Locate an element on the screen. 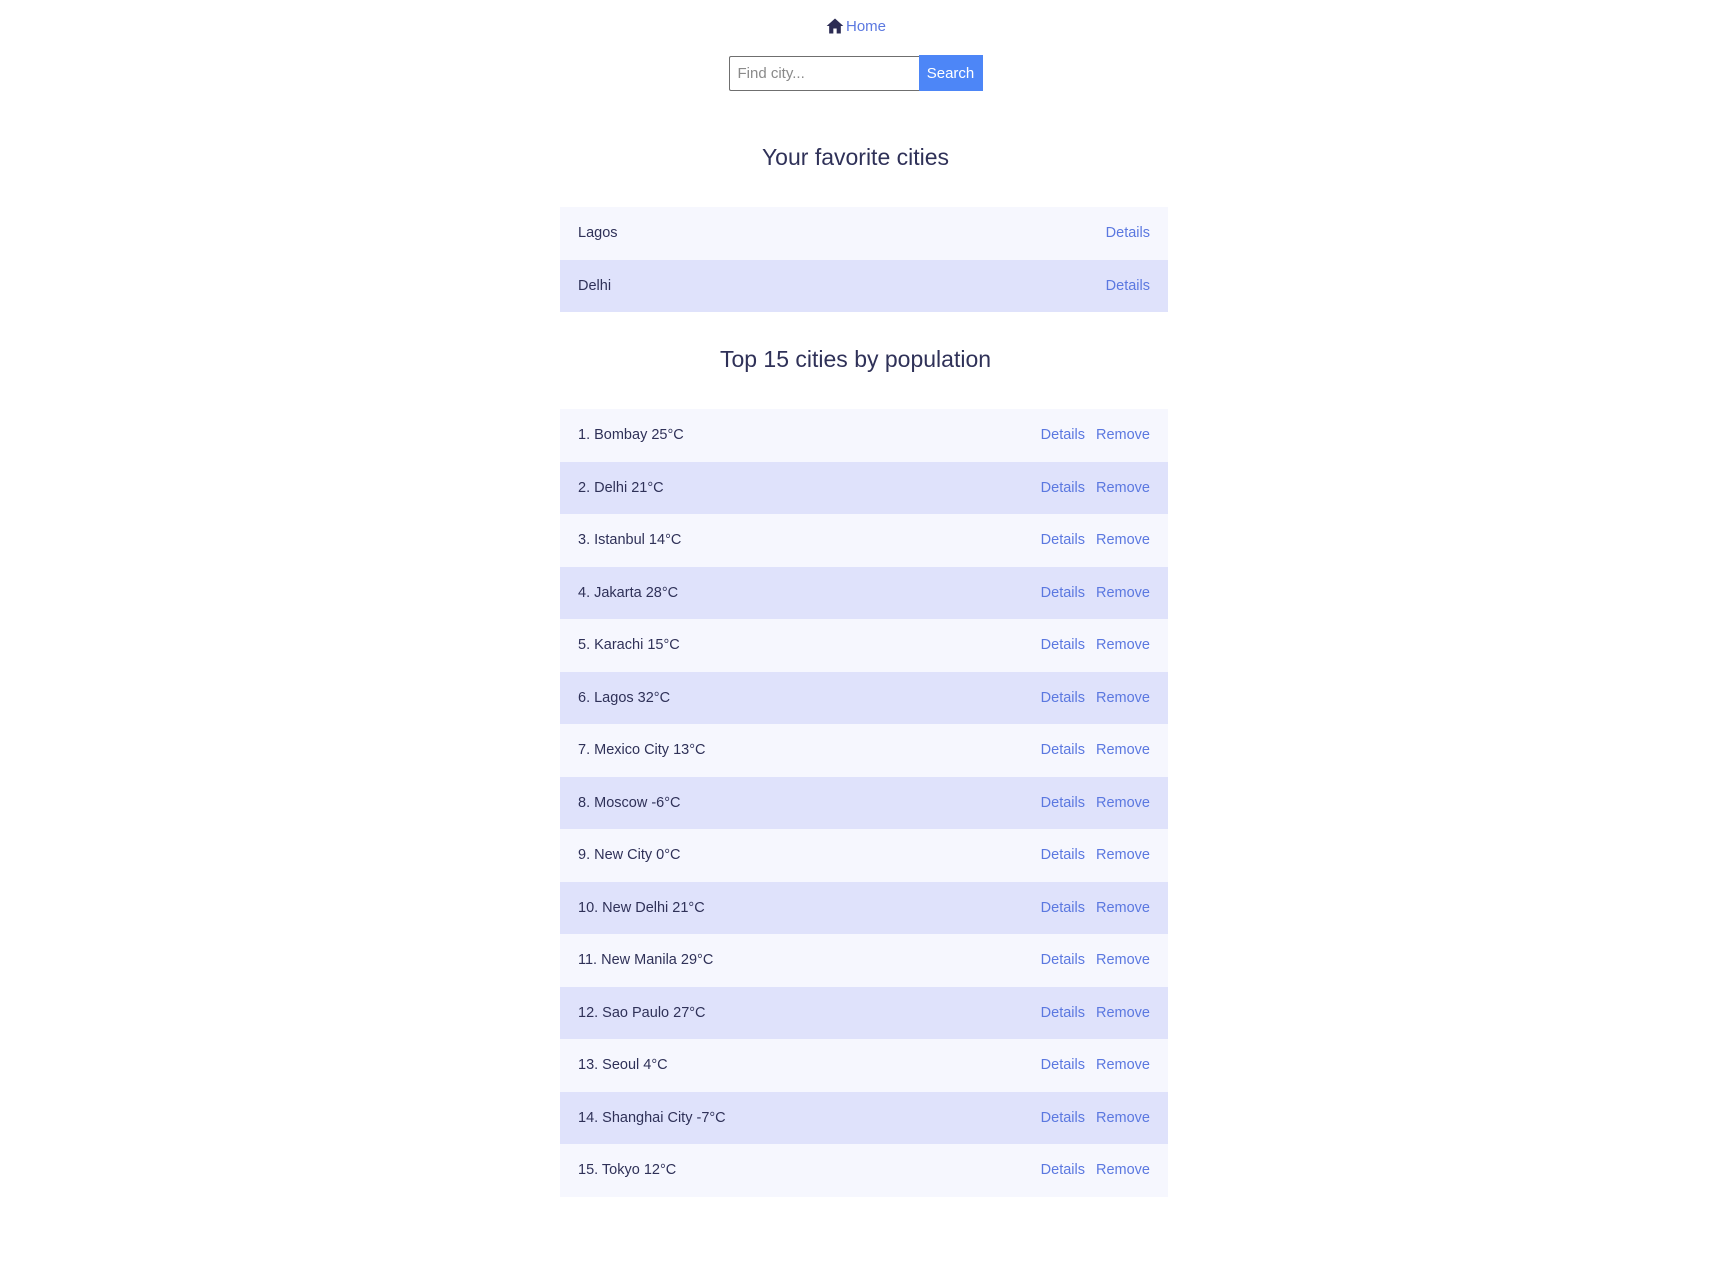  city-row: 9. New City 0°C Details Remove is located at coordinates (864, 855).